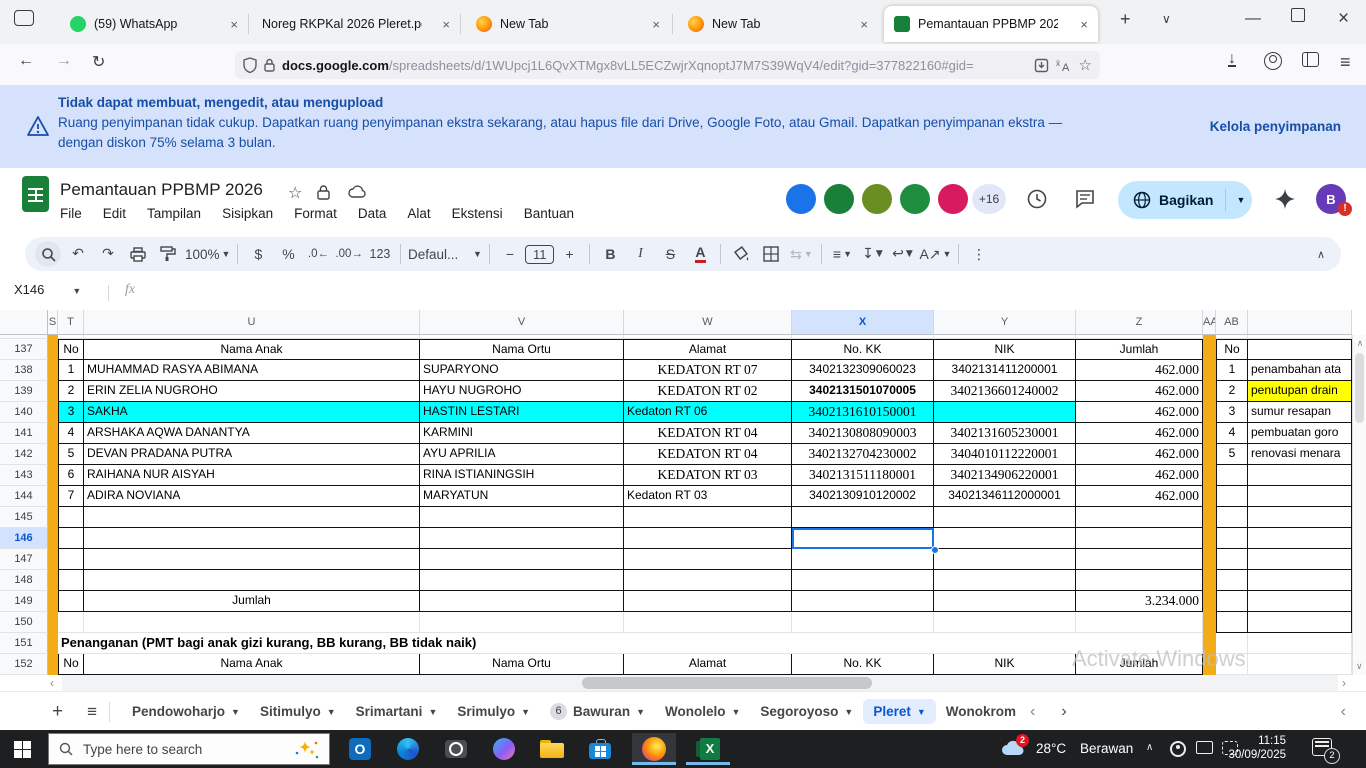 Image resolution: width=1366 pixels, height=768 pixels. What do you see at coordinates (1139, 349) in the screenshot?
I see `cell: Jumlah` at bounding box center [1139, 349].